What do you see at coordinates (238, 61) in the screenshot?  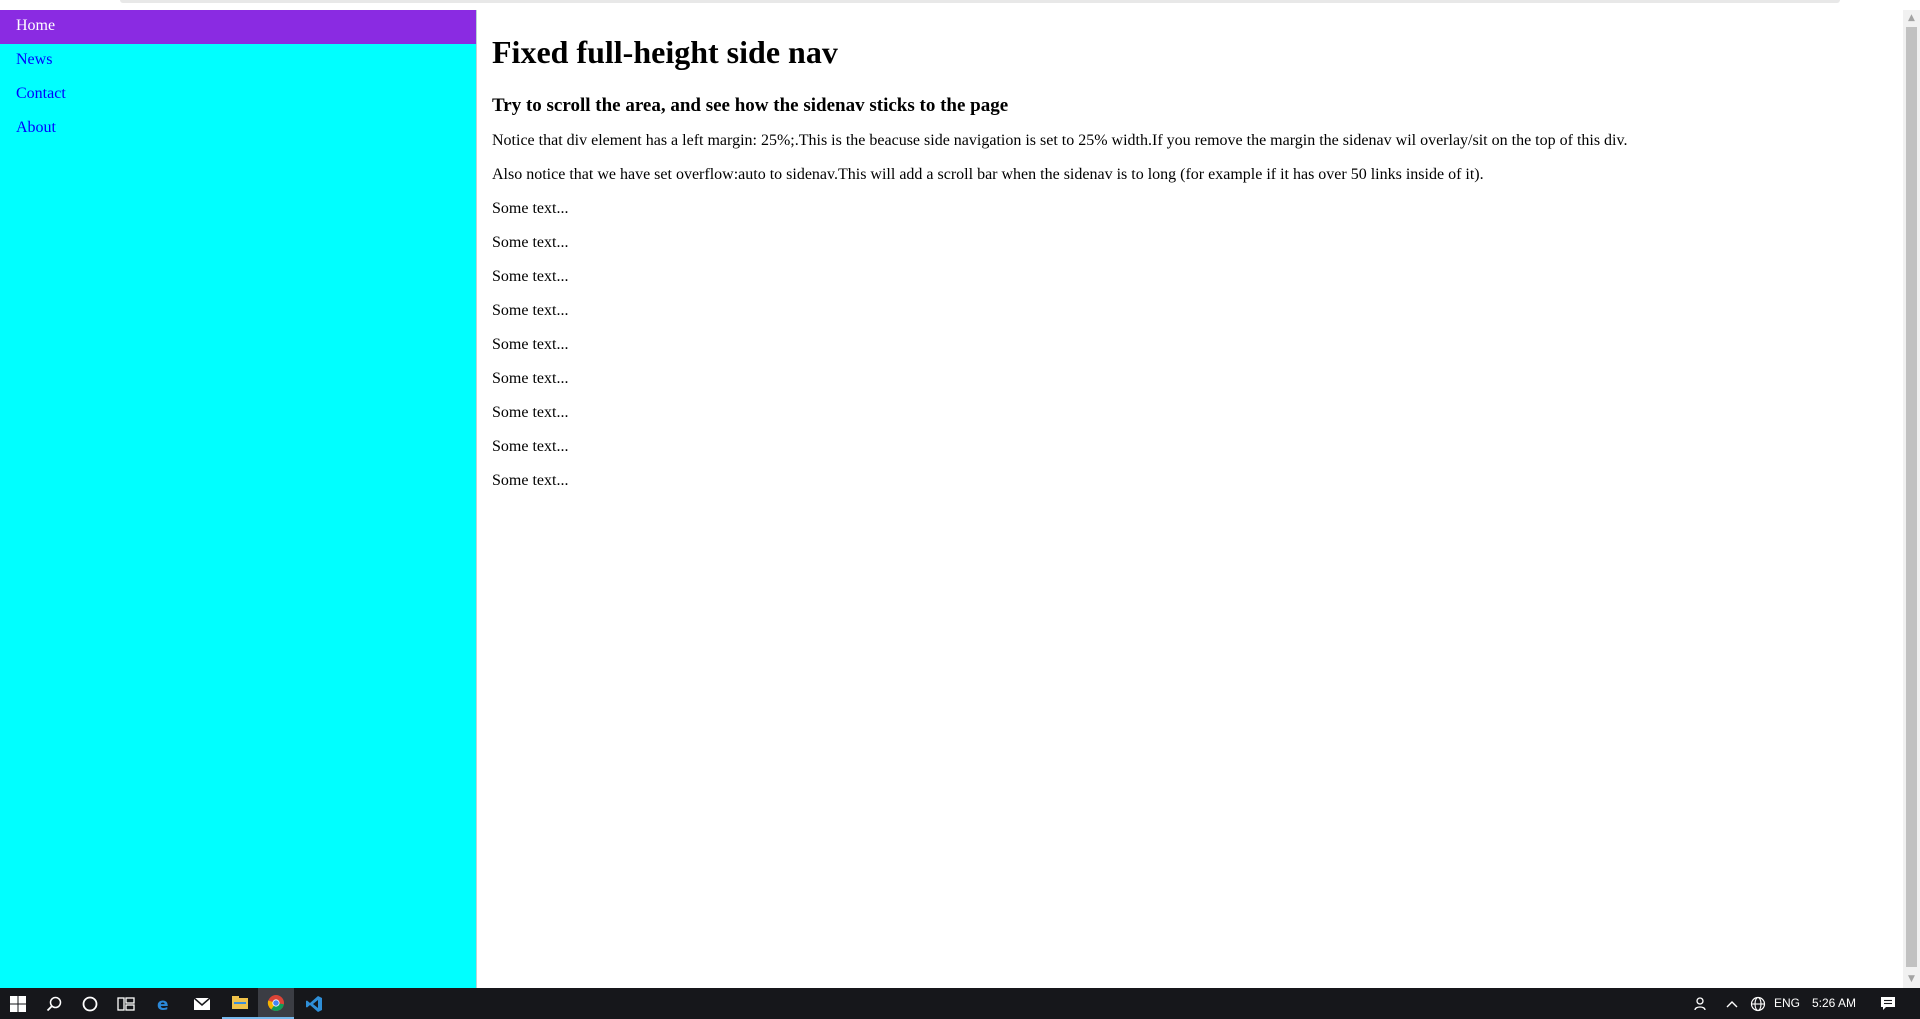 I see `sidenav-item-news: News` at bounding box center [238, 61].